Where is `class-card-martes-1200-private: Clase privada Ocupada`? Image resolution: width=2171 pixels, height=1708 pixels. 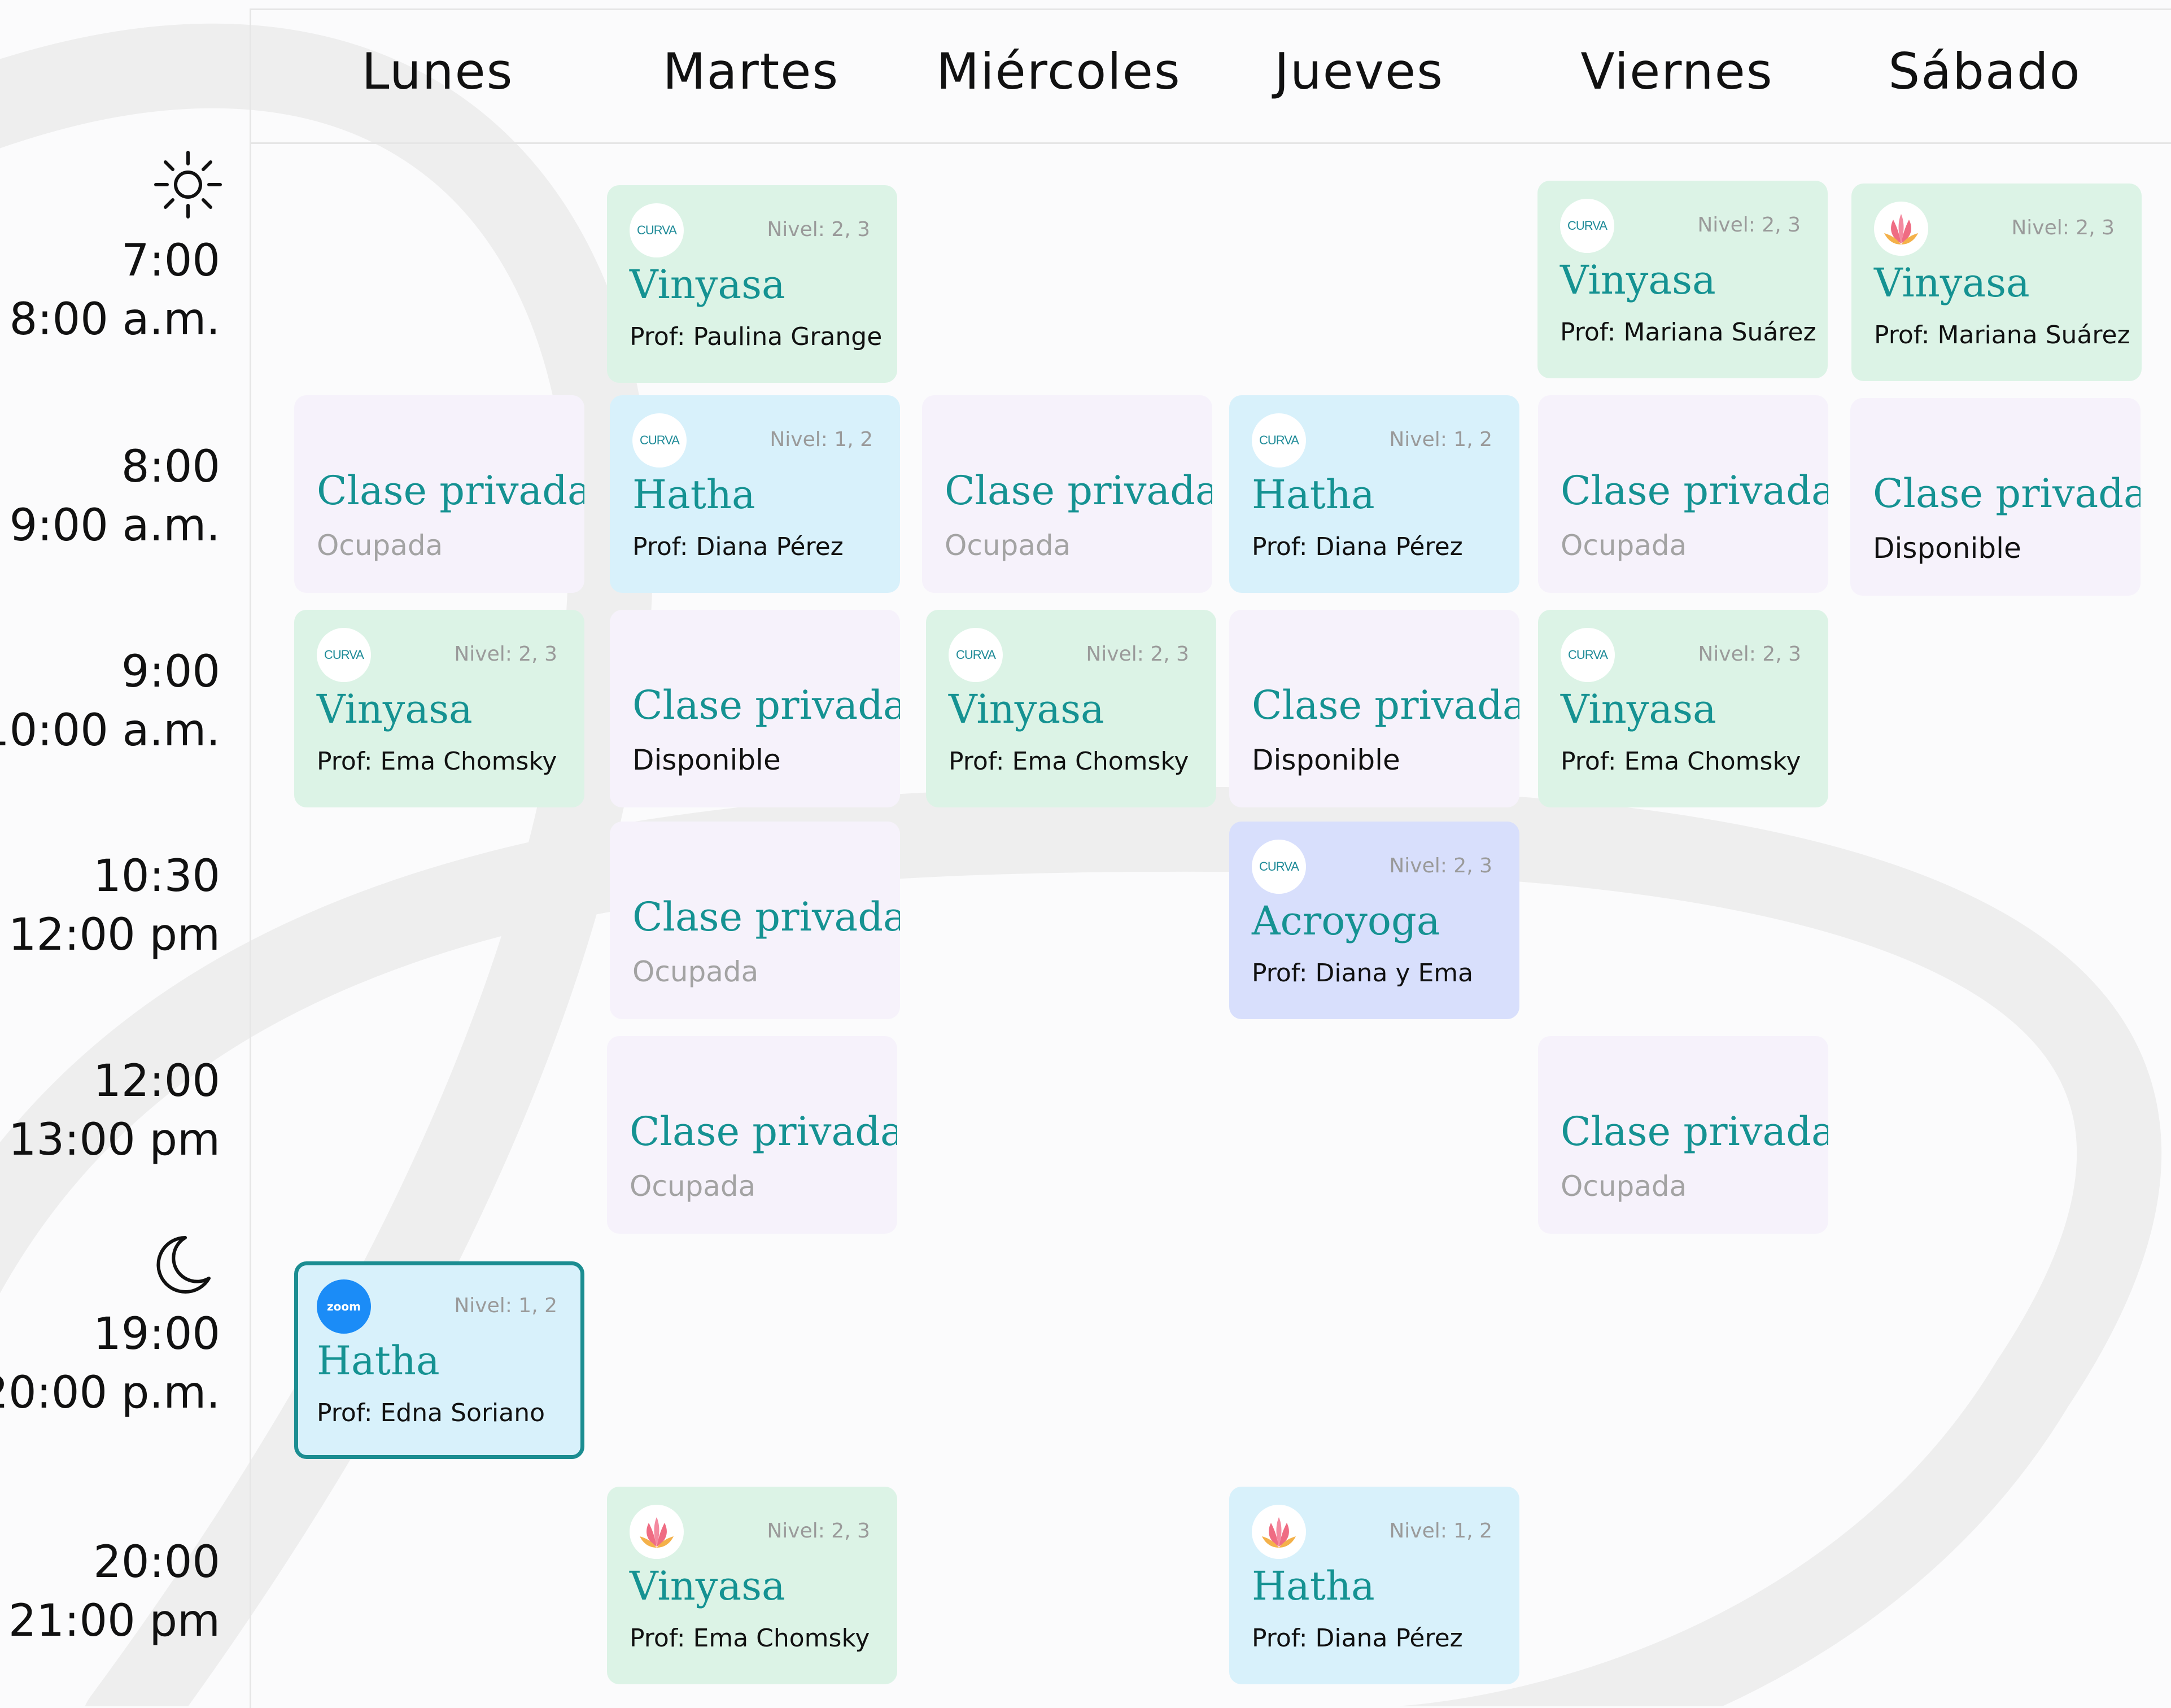 class-card-martes-1200-private: Clase privada Ocupada is located at coordinates (752, 1135).